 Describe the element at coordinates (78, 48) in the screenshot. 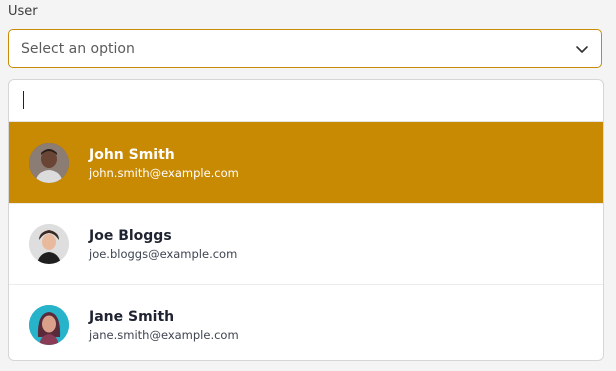

I see `select-placeholder: Select an option` at that location.